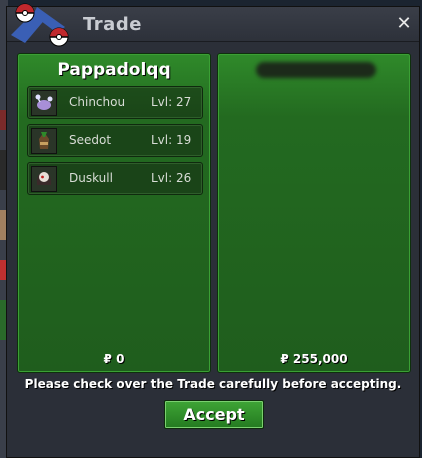 The width and height of the screenshot is (422, 458). What do you see at coordinates (44, 179) in the screenshot?
I see `duskull-sprite-icon` at bounding box center [44, 179].